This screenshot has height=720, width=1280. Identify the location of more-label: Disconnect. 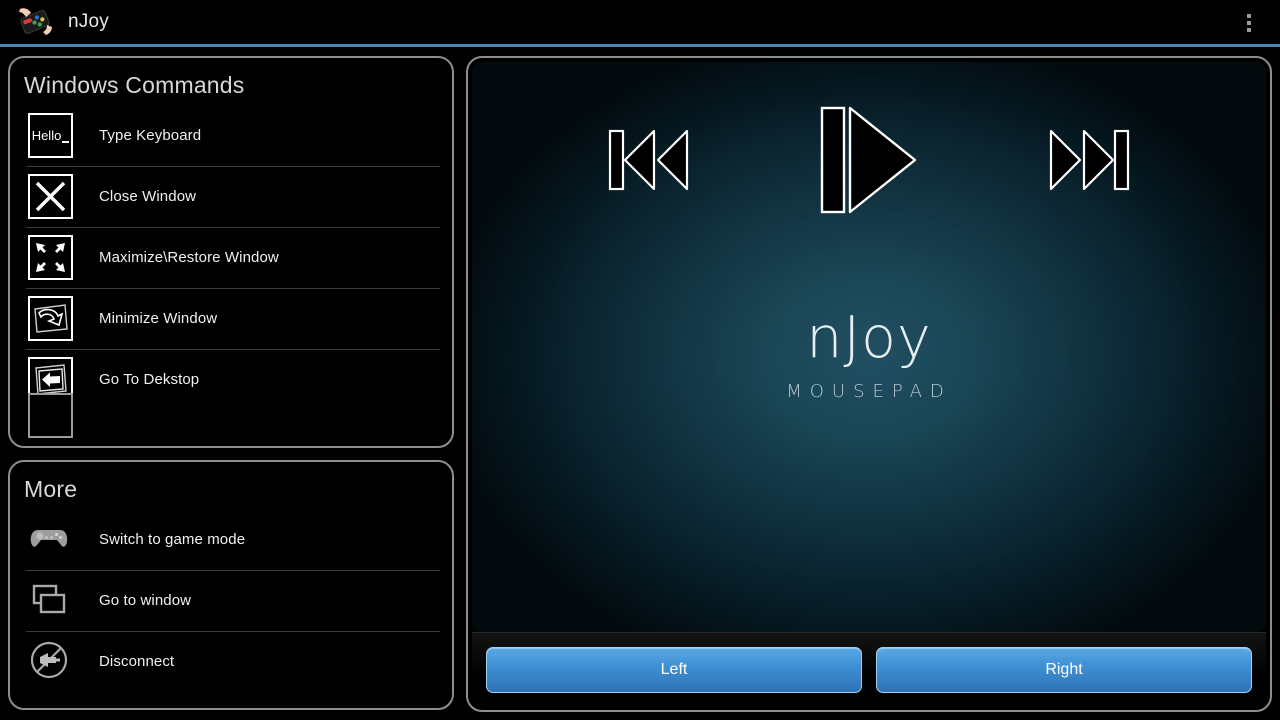
(137, 661).